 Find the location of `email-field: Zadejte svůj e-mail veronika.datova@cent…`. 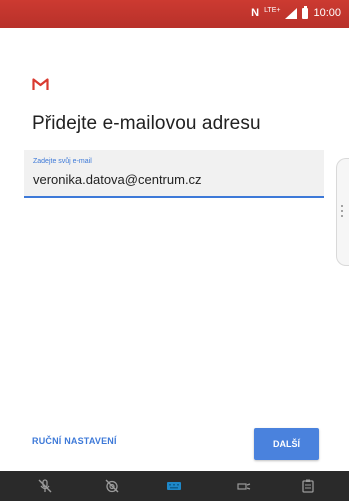

email-field: Zadejte svůj e-mail veronika.datova@cent… is located at coordinates (174, 174).